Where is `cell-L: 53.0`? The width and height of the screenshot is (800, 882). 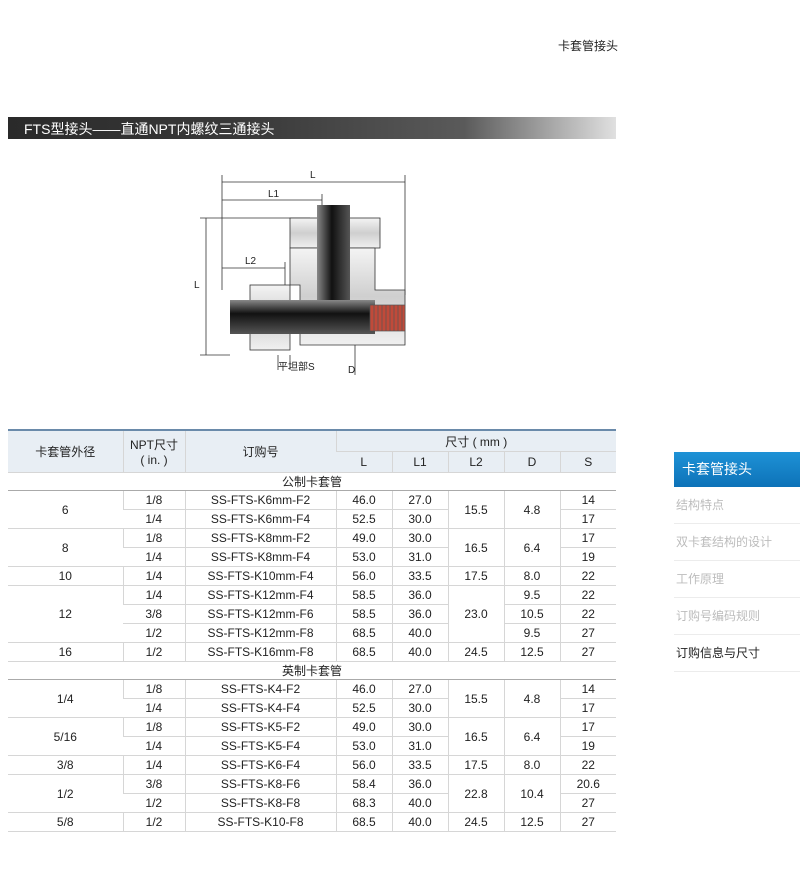 cell-L: 53.0 is located at coordinates (363, 557).